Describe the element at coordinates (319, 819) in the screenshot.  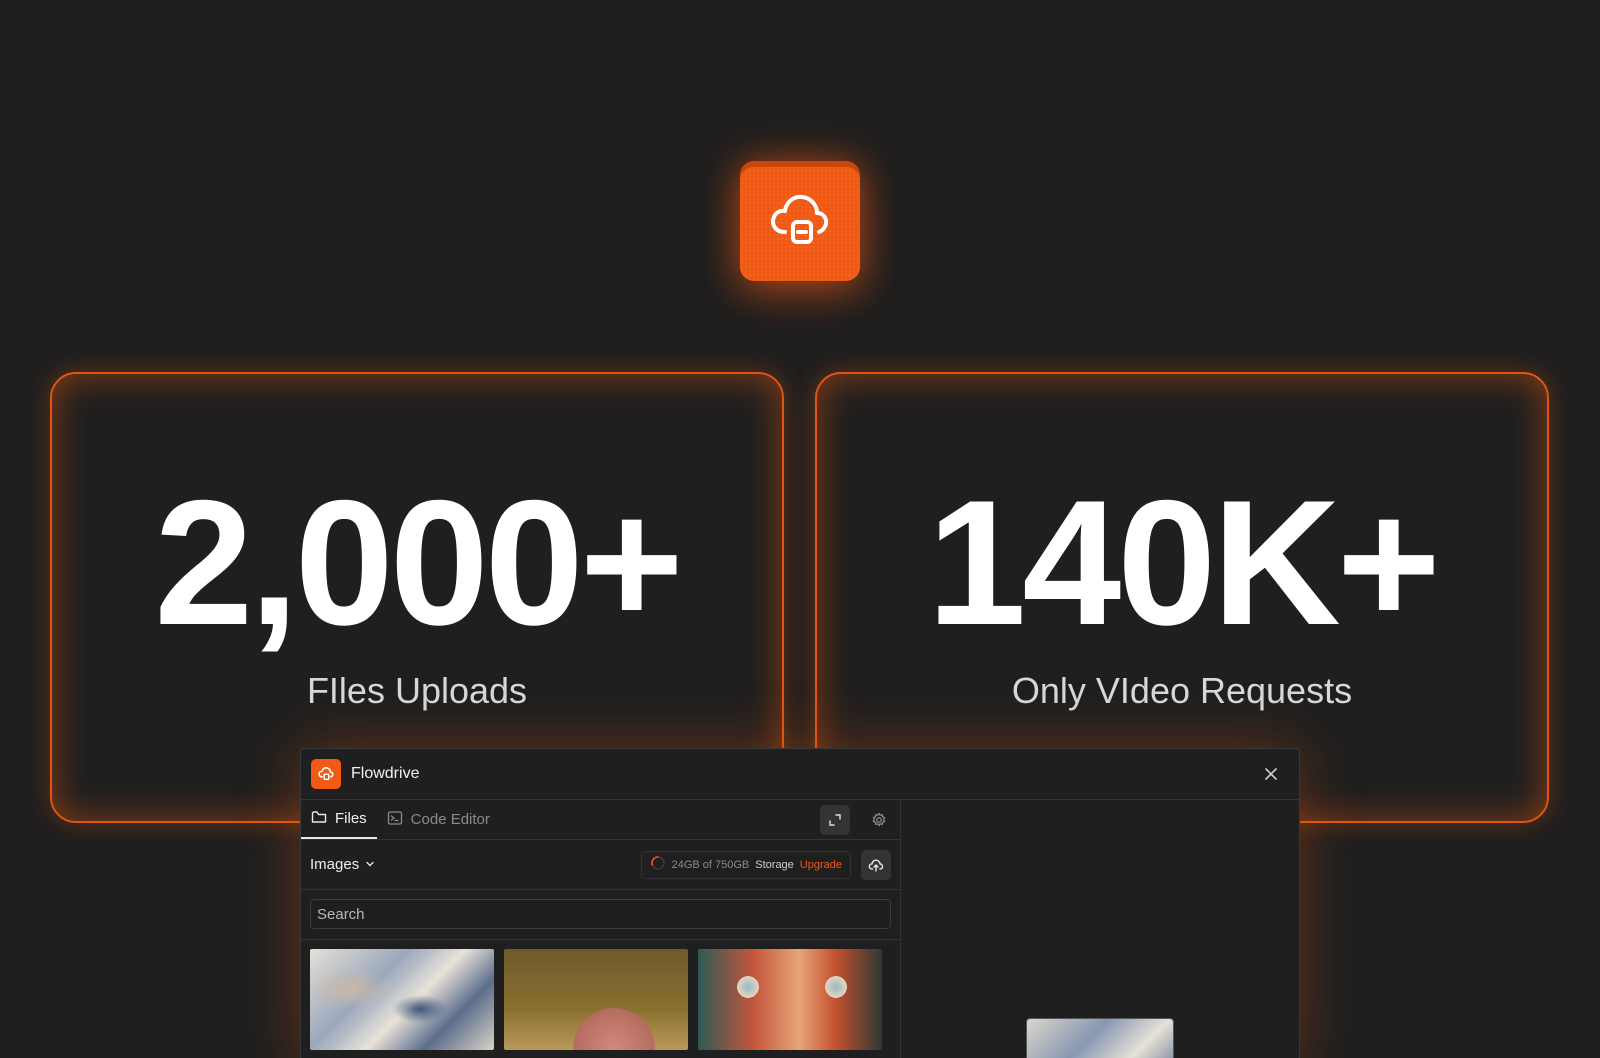
I see `folder-icon` at that location.